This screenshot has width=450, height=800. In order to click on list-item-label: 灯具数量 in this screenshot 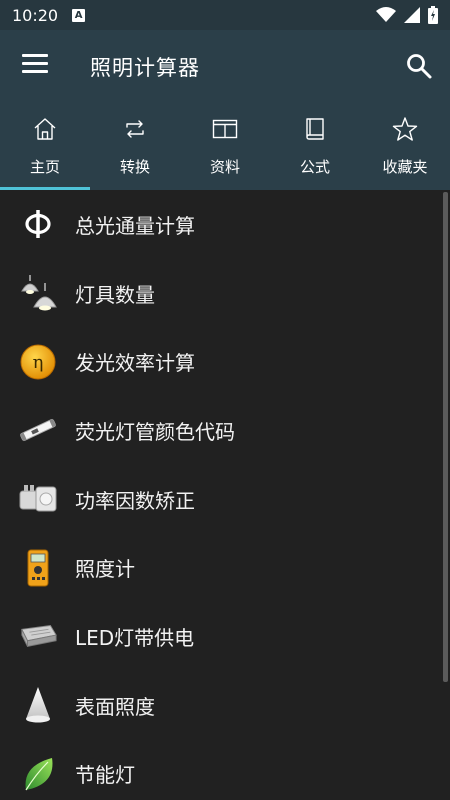, I will do `click(115, 294)`.